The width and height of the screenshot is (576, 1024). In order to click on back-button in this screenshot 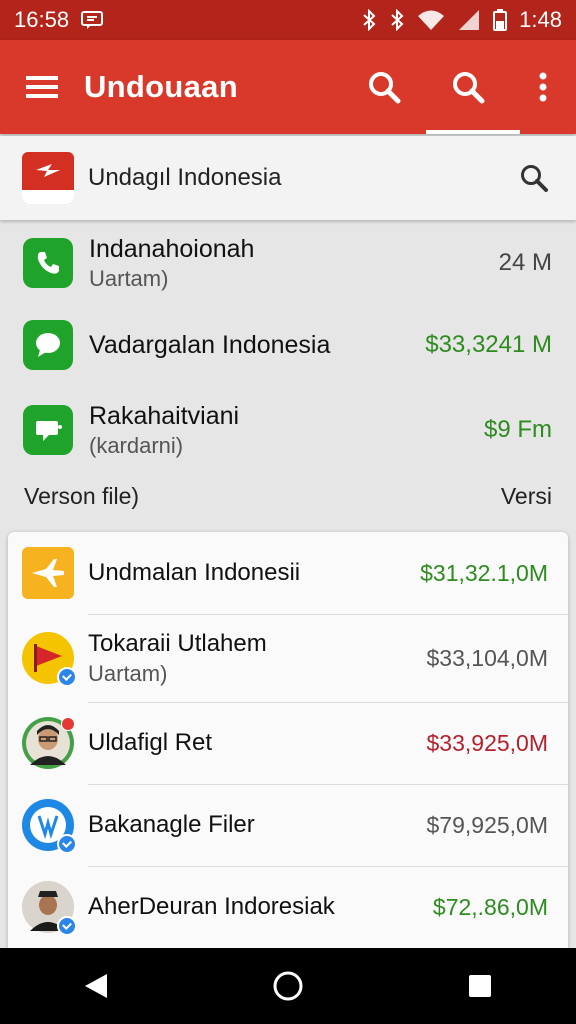, I will do `click(96, 986)`.